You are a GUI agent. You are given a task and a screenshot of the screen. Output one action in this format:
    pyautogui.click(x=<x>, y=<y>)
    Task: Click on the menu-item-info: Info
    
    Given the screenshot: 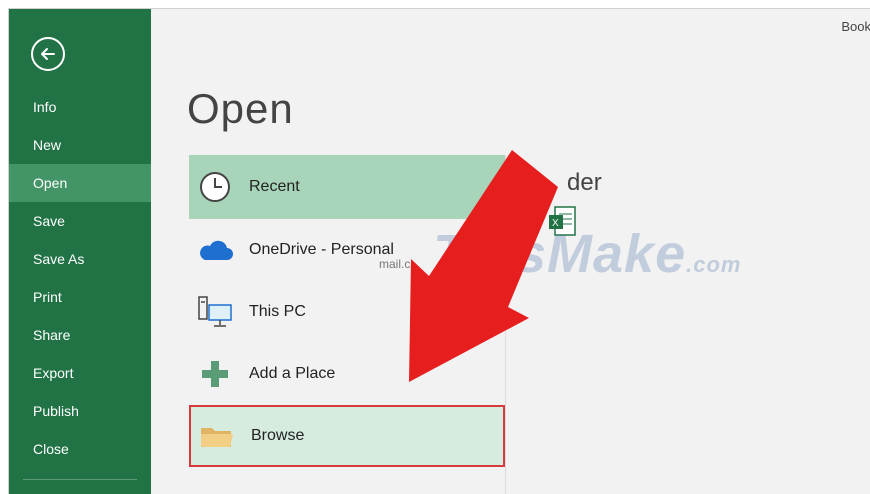 What is the action you would take?
    pyautogui.click(x=80, y=107)
    